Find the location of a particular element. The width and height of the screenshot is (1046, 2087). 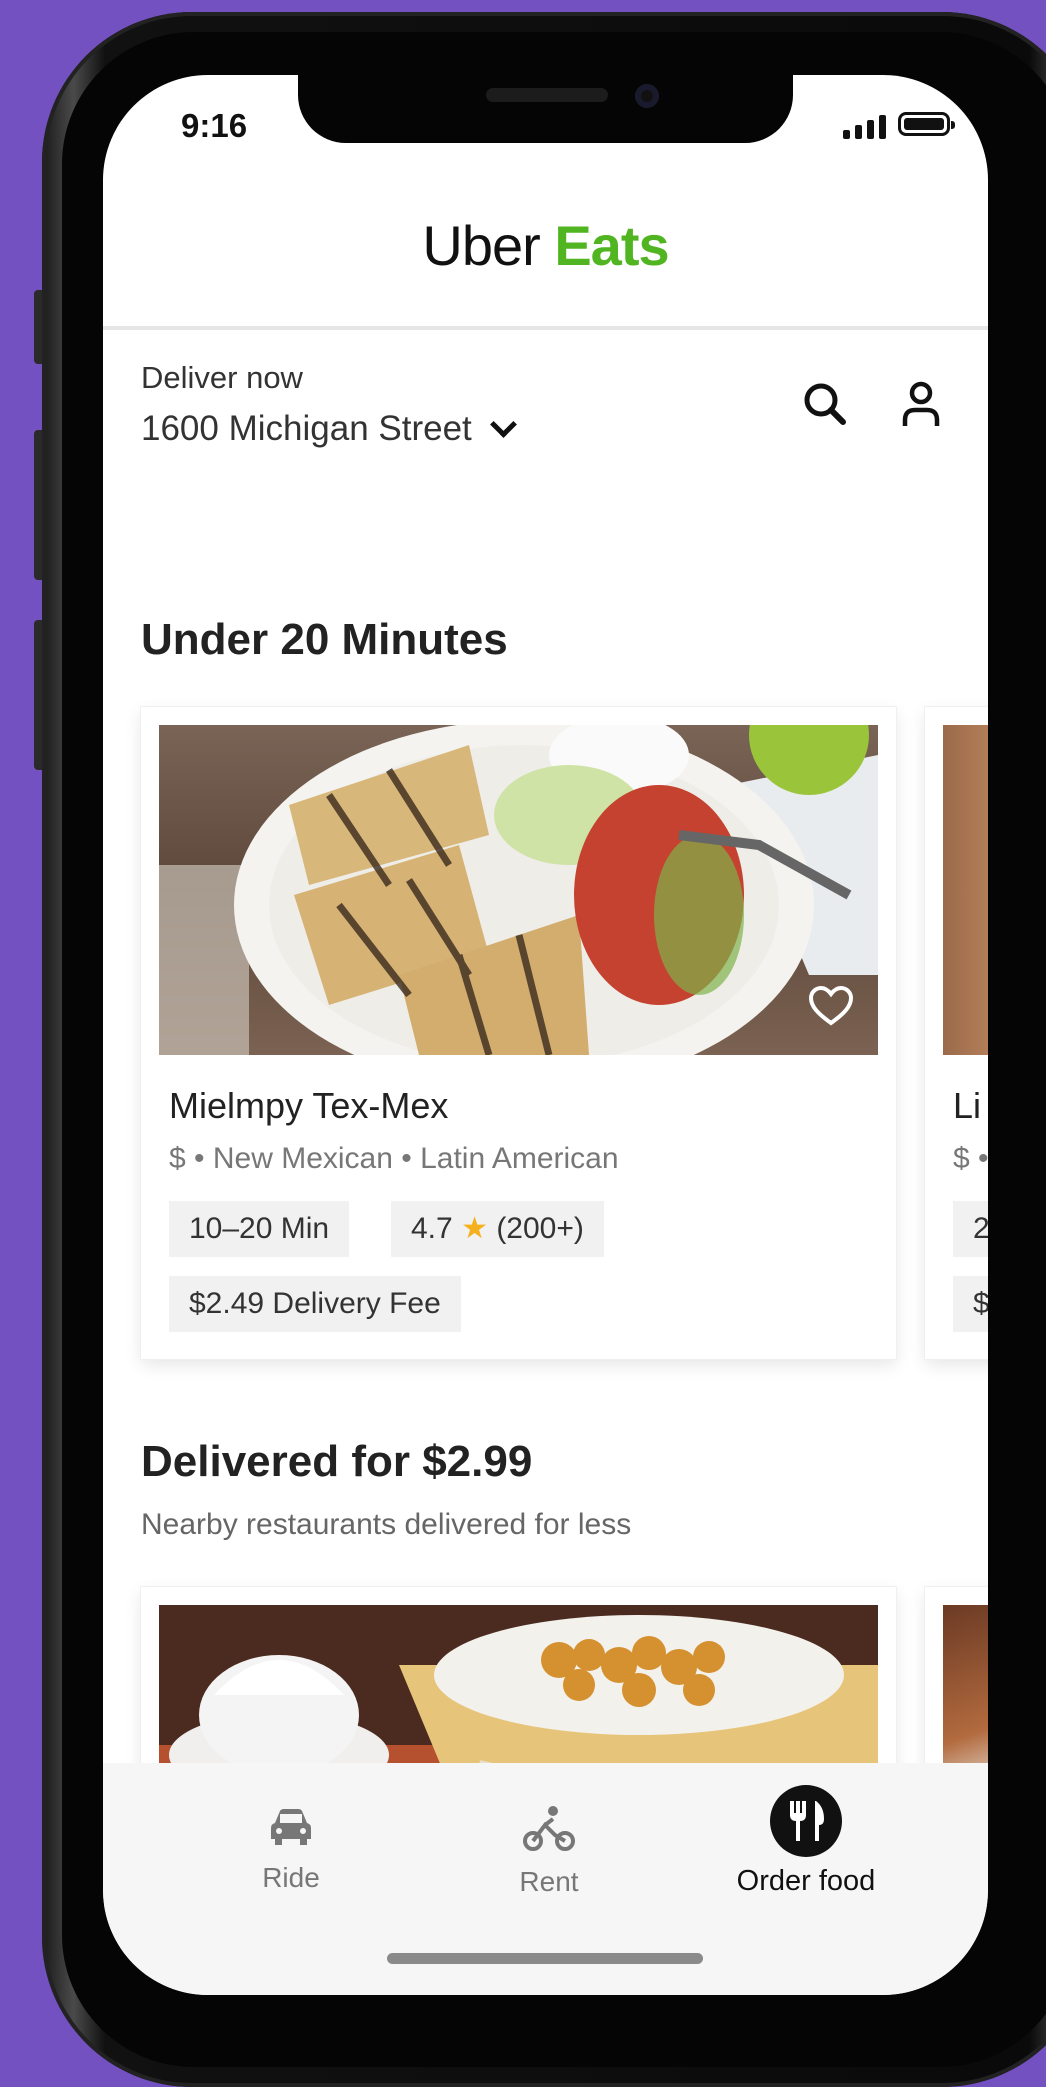

address-selector: 1600 Michigan Street is located at coordinates (329, 429).